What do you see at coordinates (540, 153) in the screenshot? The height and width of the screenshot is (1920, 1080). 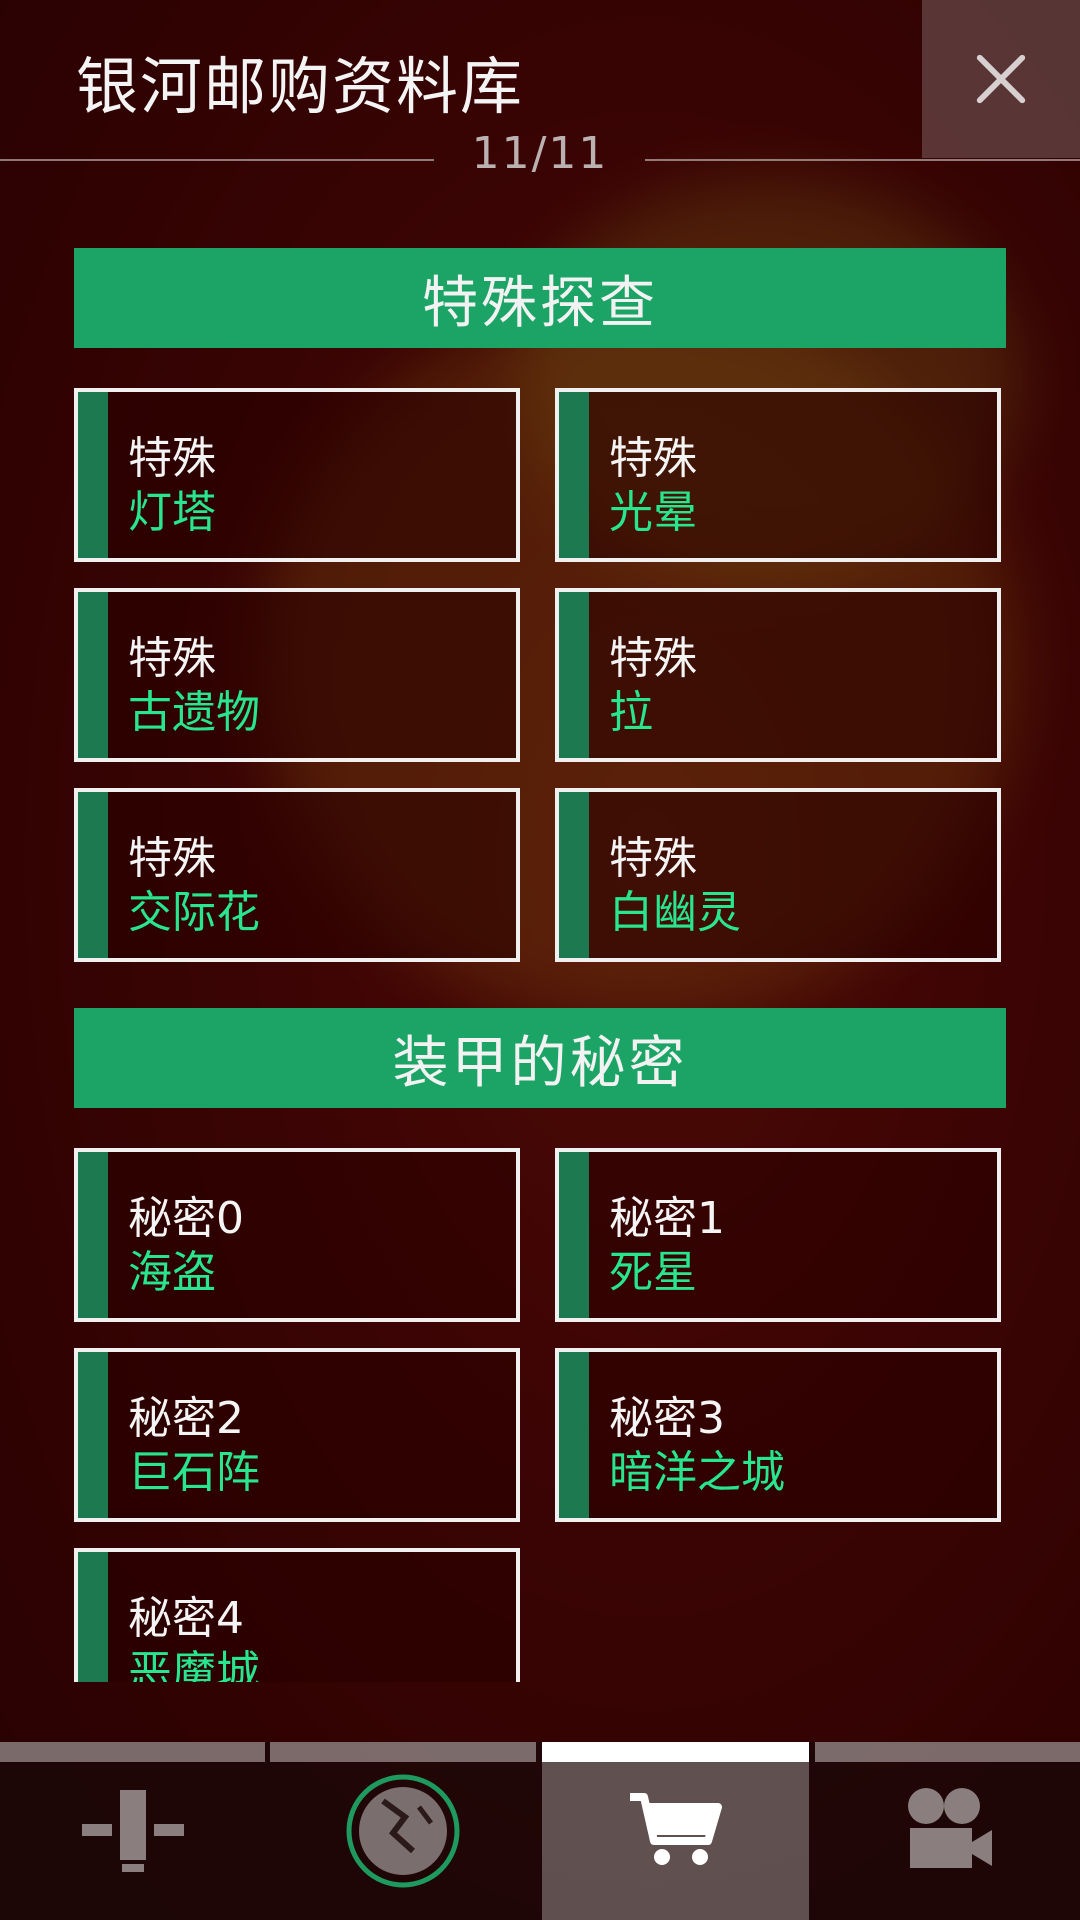 I see `page-counter: 11/11` at bounding box center [540, 153].